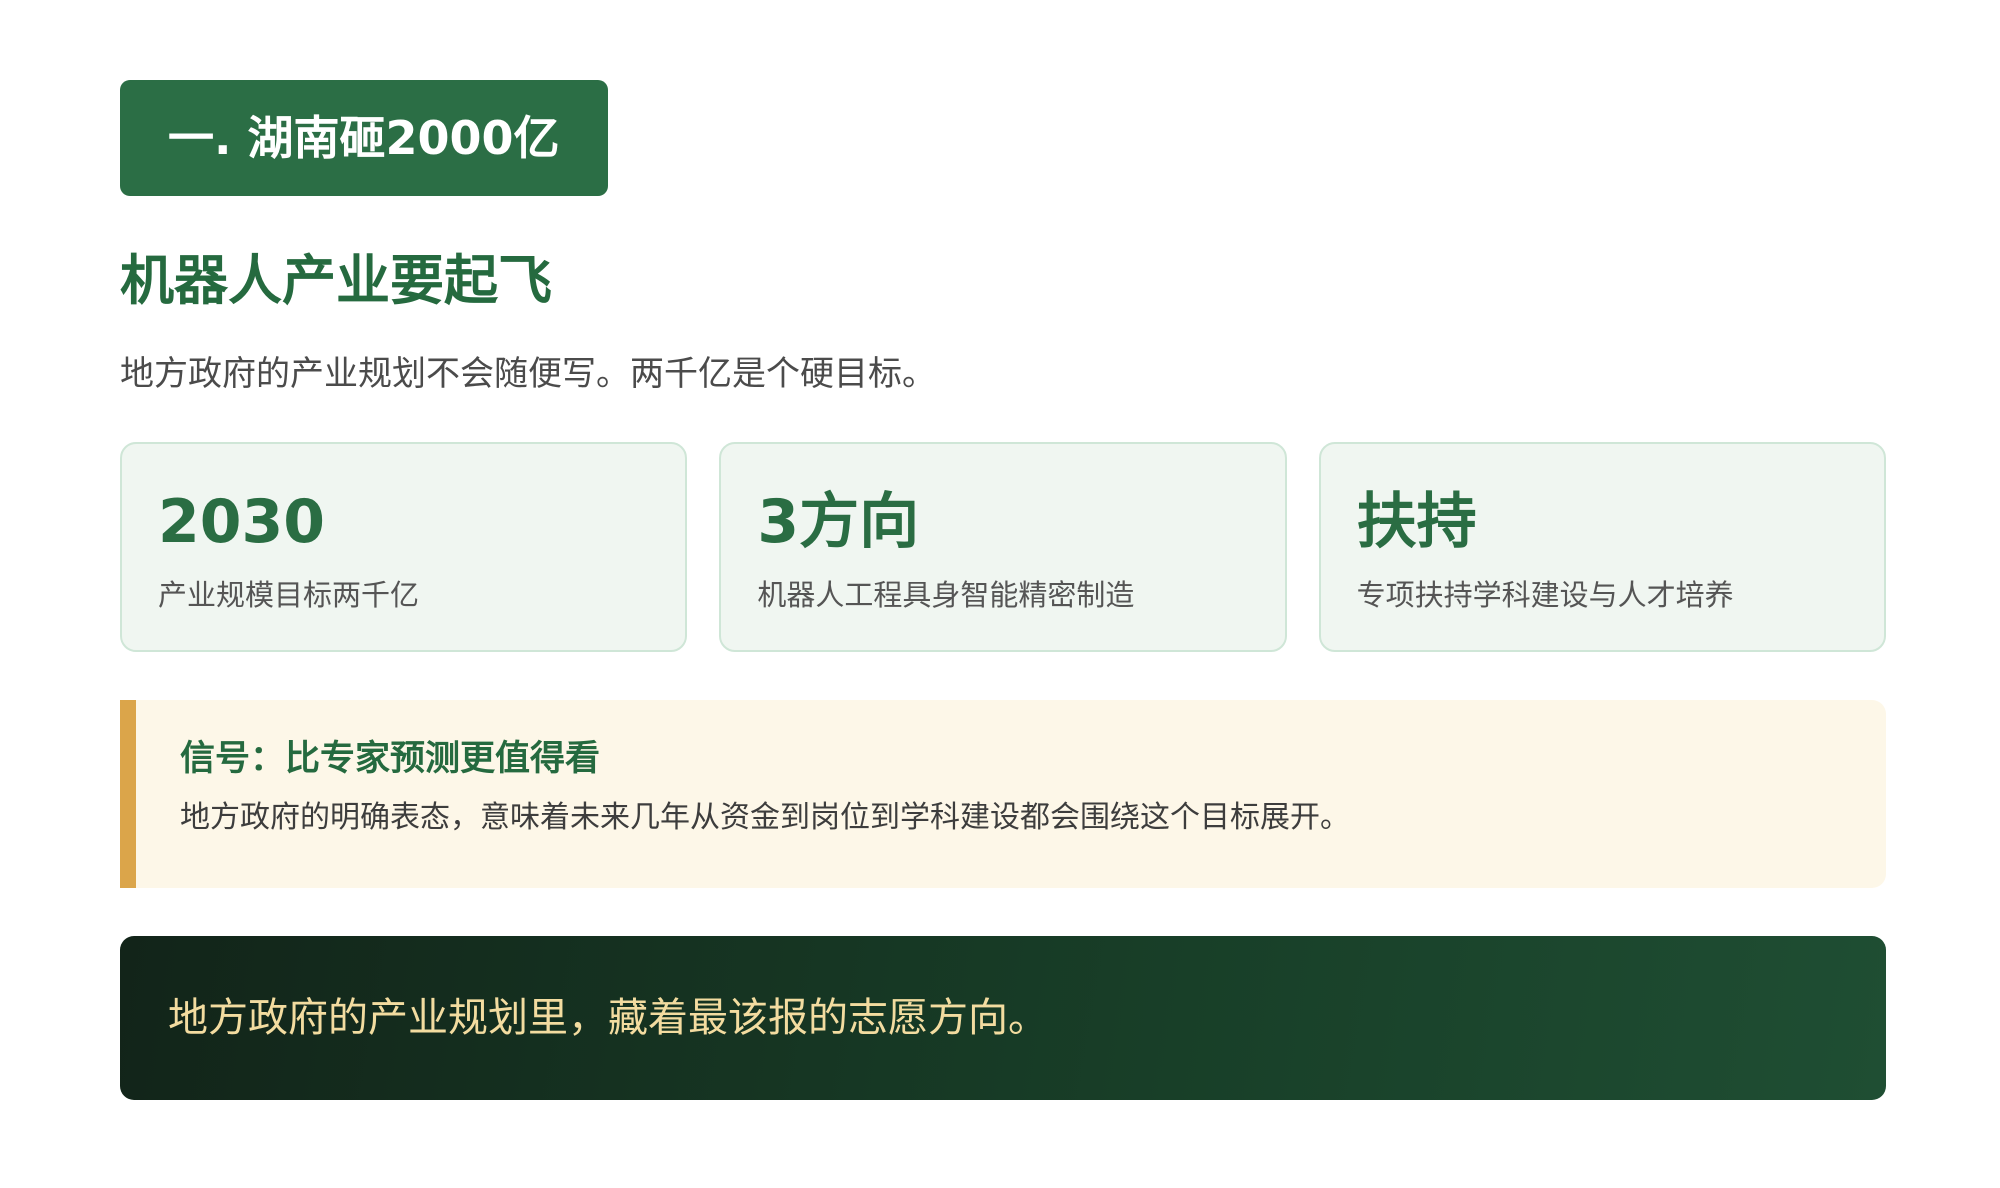  Describe the element at coordinates (336, 280) in the screenshot. I see `page-title: 机器人产业要起飞` at that location.